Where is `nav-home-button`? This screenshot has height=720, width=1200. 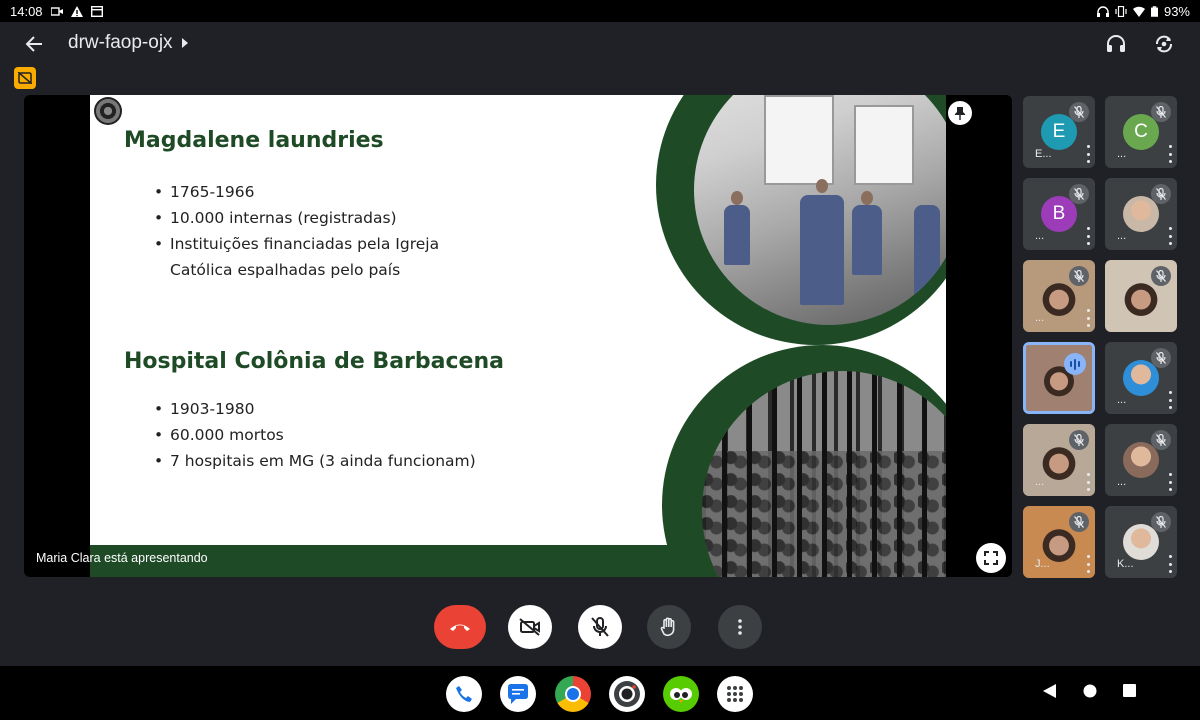
nav-home-button is located at coordinates (1090, 693).